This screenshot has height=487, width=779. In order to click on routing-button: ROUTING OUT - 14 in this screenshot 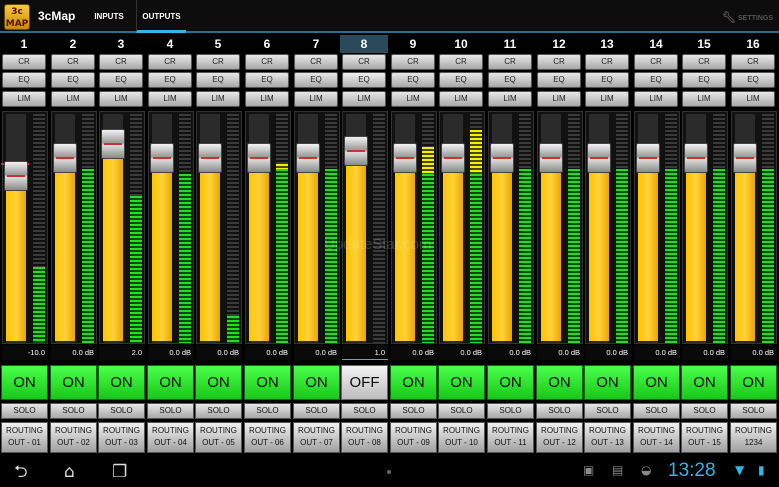, I will do `click(656, 437)`.